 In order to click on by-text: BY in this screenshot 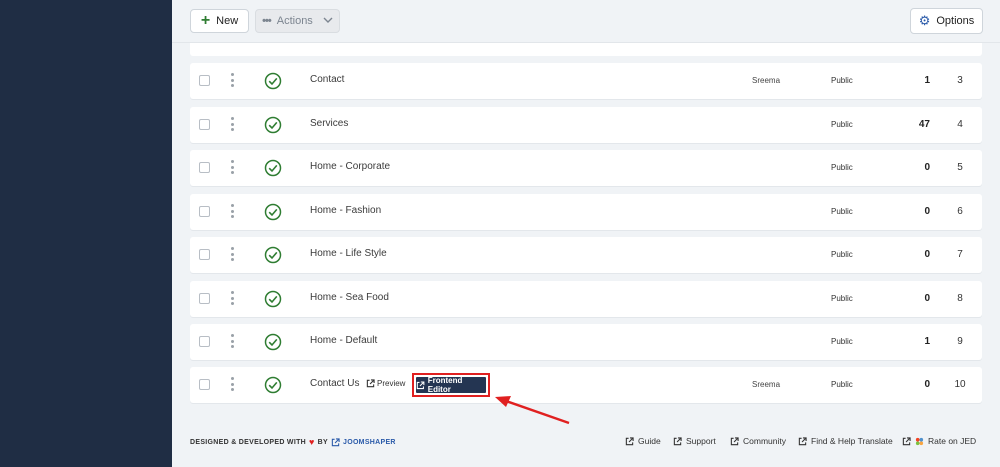, I will do `click(322, 442)`.